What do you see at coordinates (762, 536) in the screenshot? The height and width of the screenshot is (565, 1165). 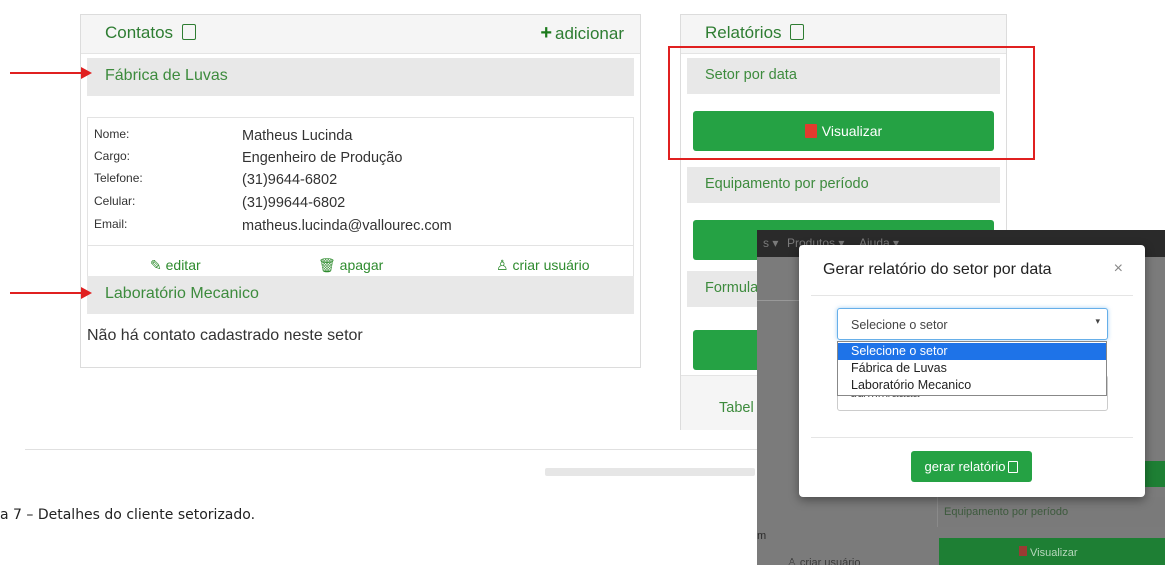 I see `background-text-fragment: m` at bounding box center [762, 536].